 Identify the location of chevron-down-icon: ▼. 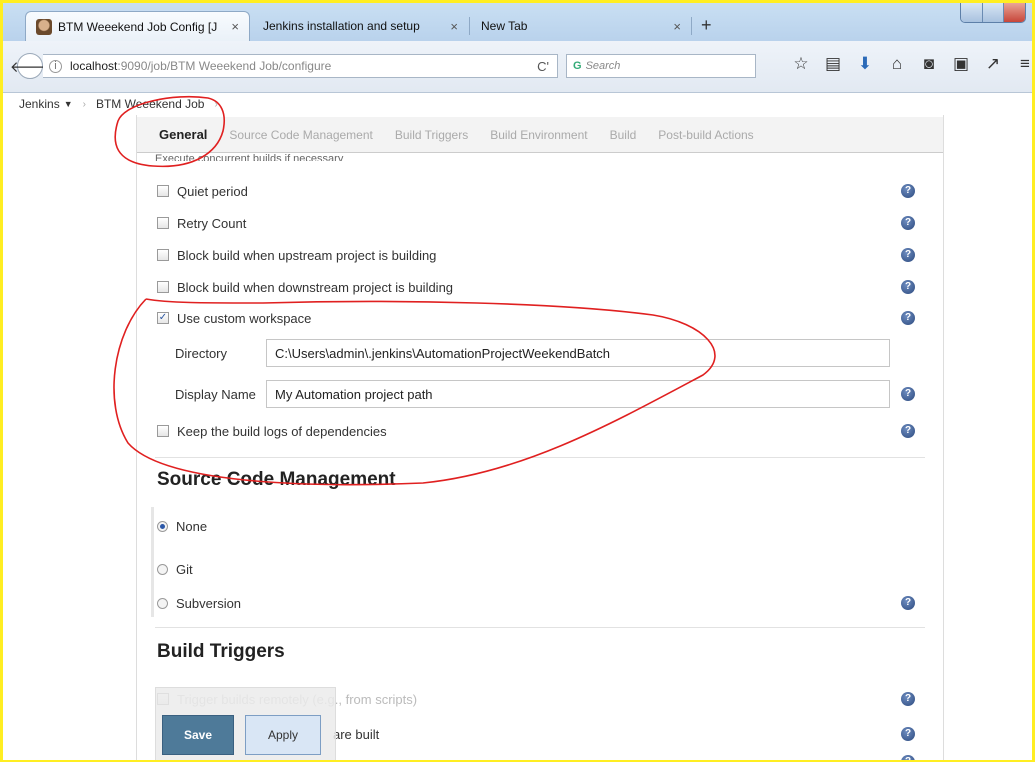
(68, 104).